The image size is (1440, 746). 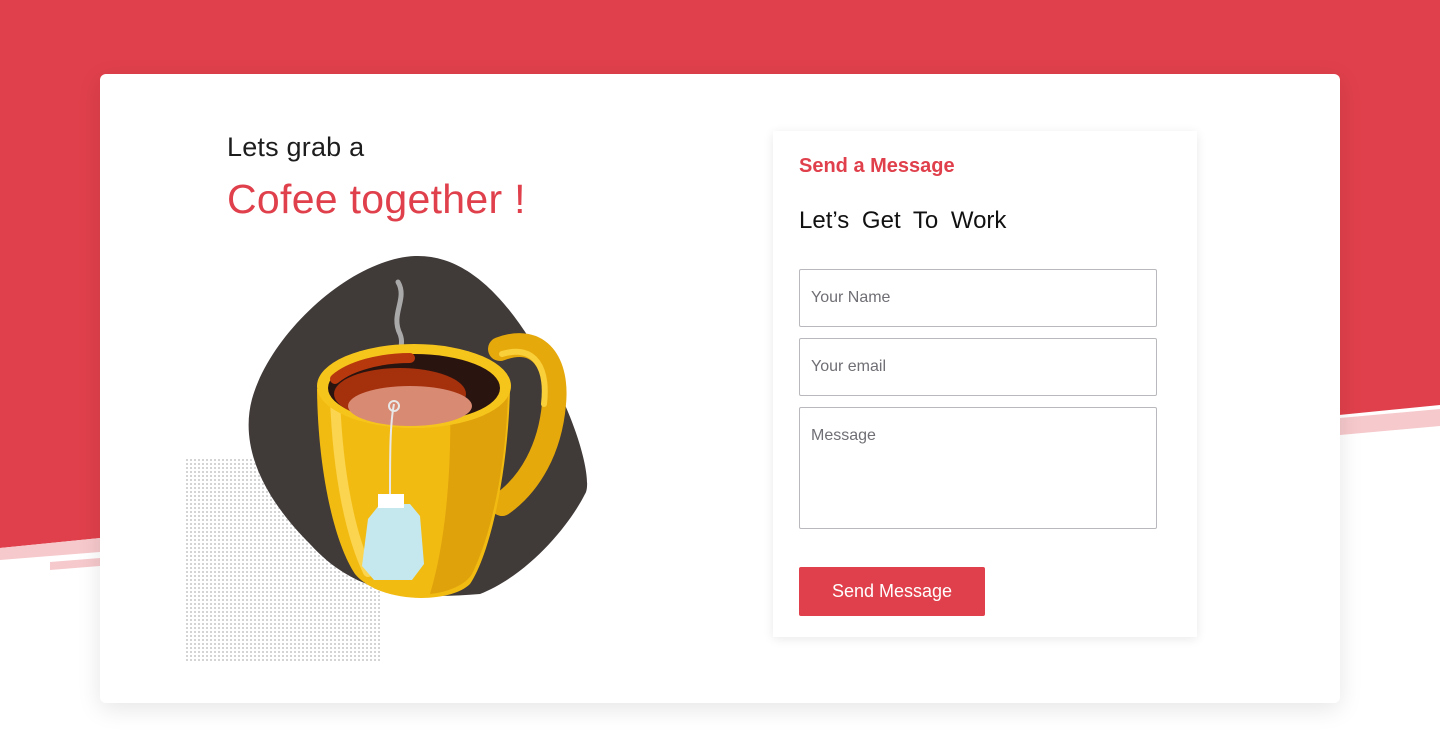 What do you see at coordinates (978, 367) in the screenshot?
I see `email-field` at bounding box center [978, 367].